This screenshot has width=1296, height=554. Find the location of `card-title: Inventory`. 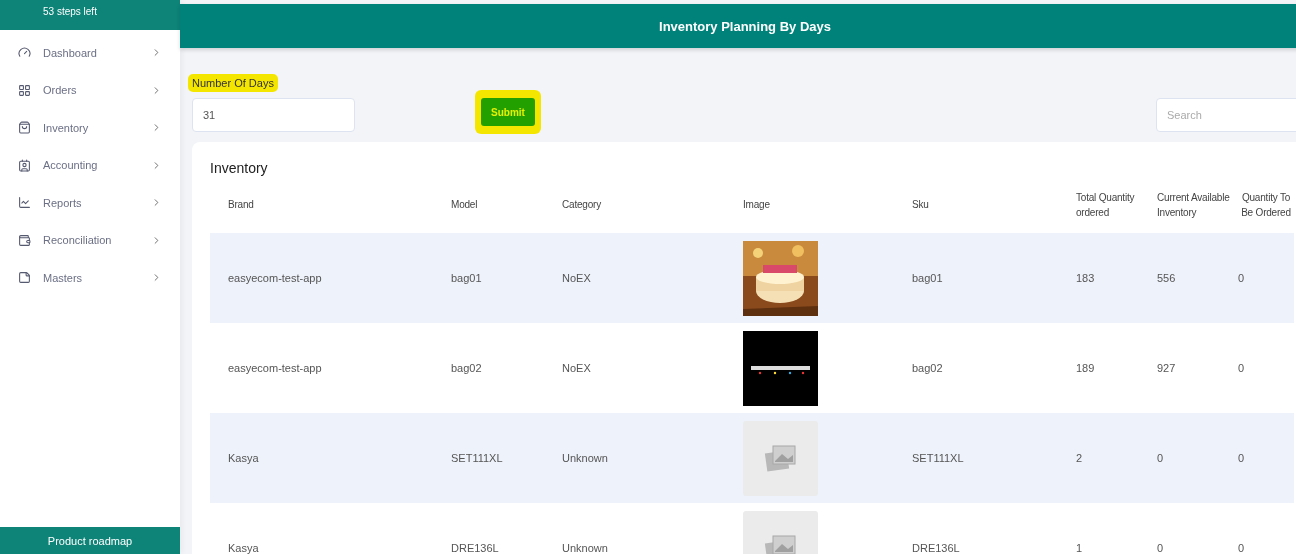

card-title: Inventory is located at coordinates (239, 168).